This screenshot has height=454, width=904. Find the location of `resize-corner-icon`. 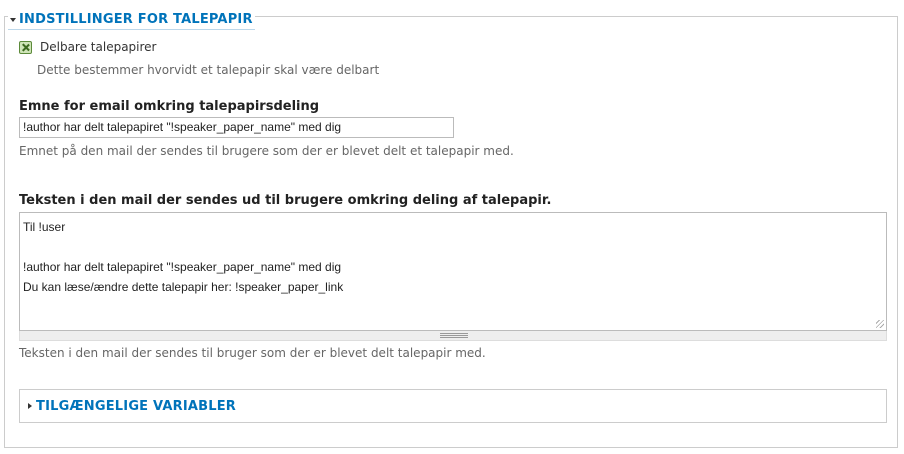

resize-corner-icon is located at coordinates (880, 324).